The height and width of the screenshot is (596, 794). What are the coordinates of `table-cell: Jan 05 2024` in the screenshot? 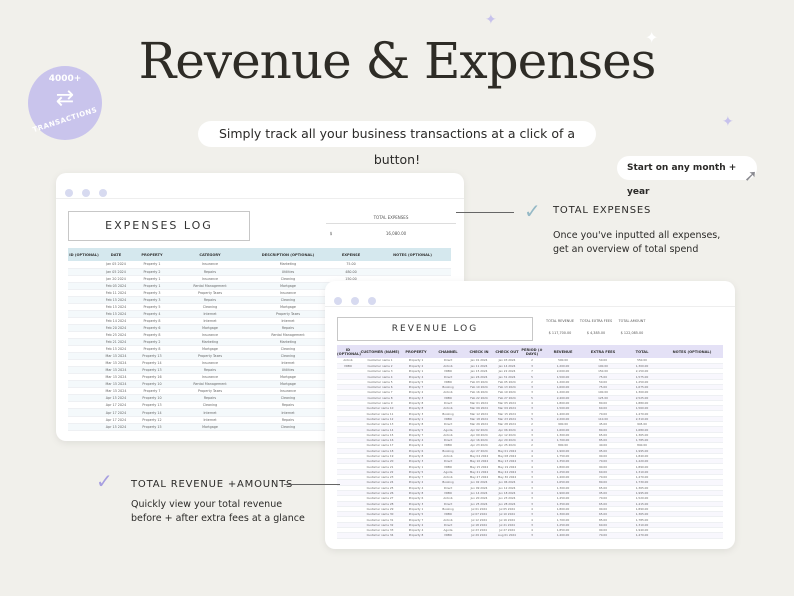 It's located at (116, 265).